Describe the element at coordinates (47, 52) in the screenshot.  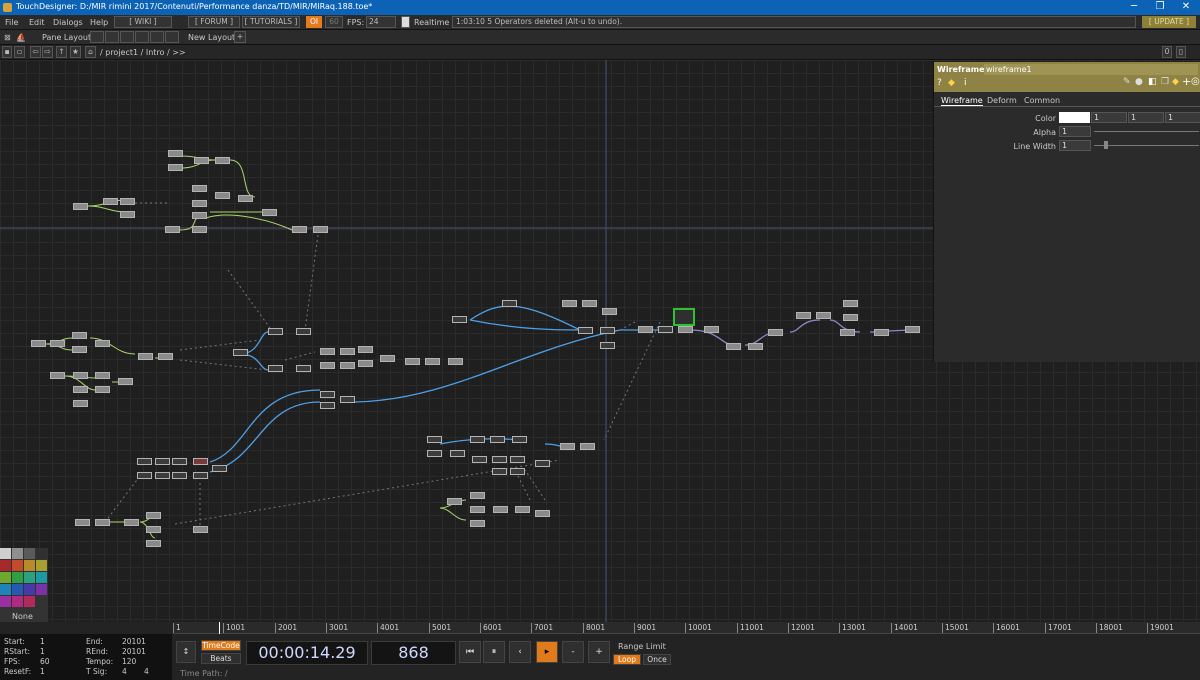
I see `forward-icon: ⇨` at that location.